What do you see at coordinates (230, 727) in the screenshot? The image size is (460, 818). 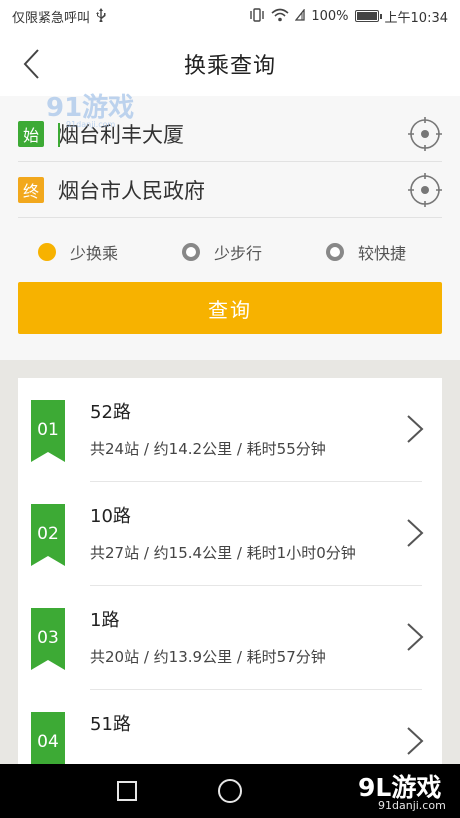 I see `route-item: 04 51路` at bounding box center [230, 727].